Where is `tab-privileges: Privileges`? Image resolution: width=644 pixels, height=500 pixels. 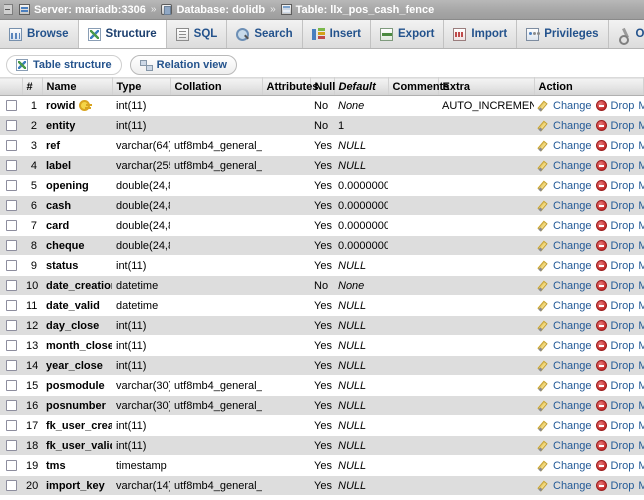
tab-privileges: Privileges is located at coordinates (563, 34).